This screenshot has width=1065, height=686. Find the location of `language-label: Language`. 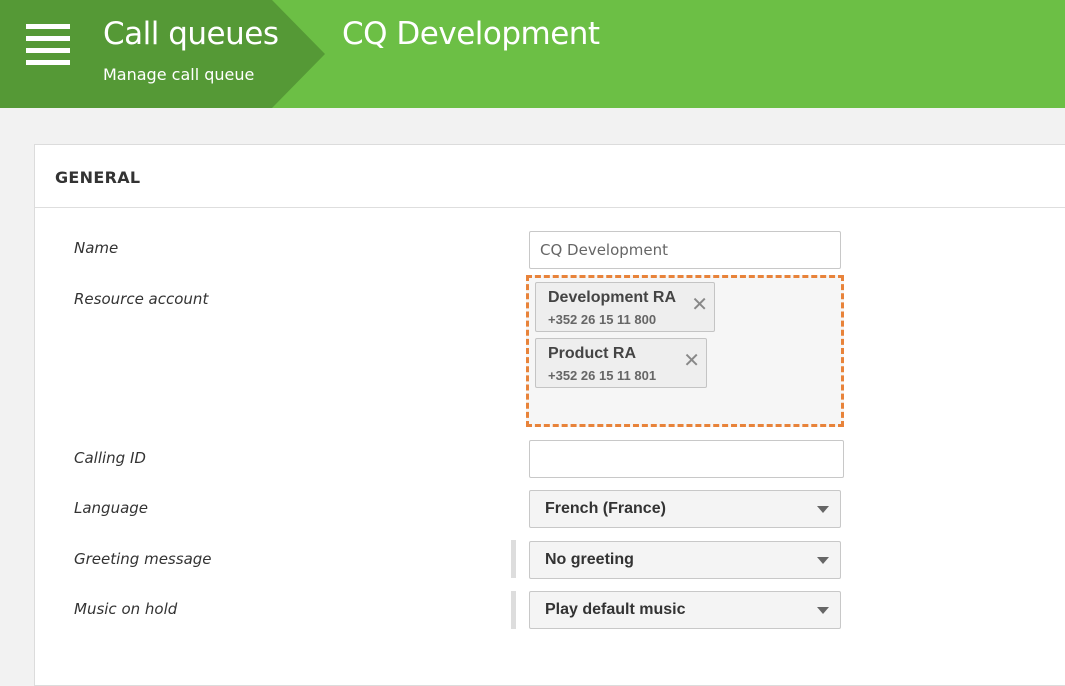

language-label: Language is located at coordinates (111, 508).